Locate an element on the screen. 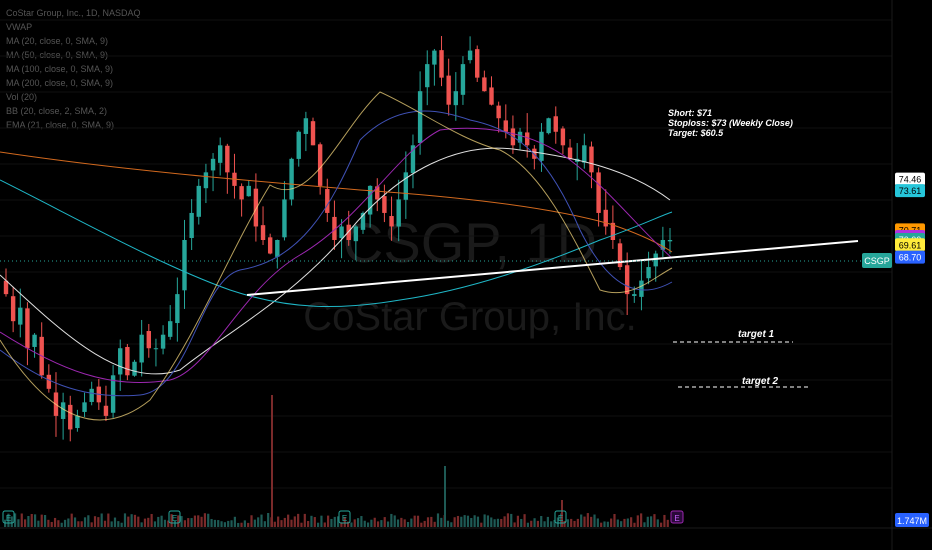  earnings-marker-label: E is located at coordinates (174, 518).